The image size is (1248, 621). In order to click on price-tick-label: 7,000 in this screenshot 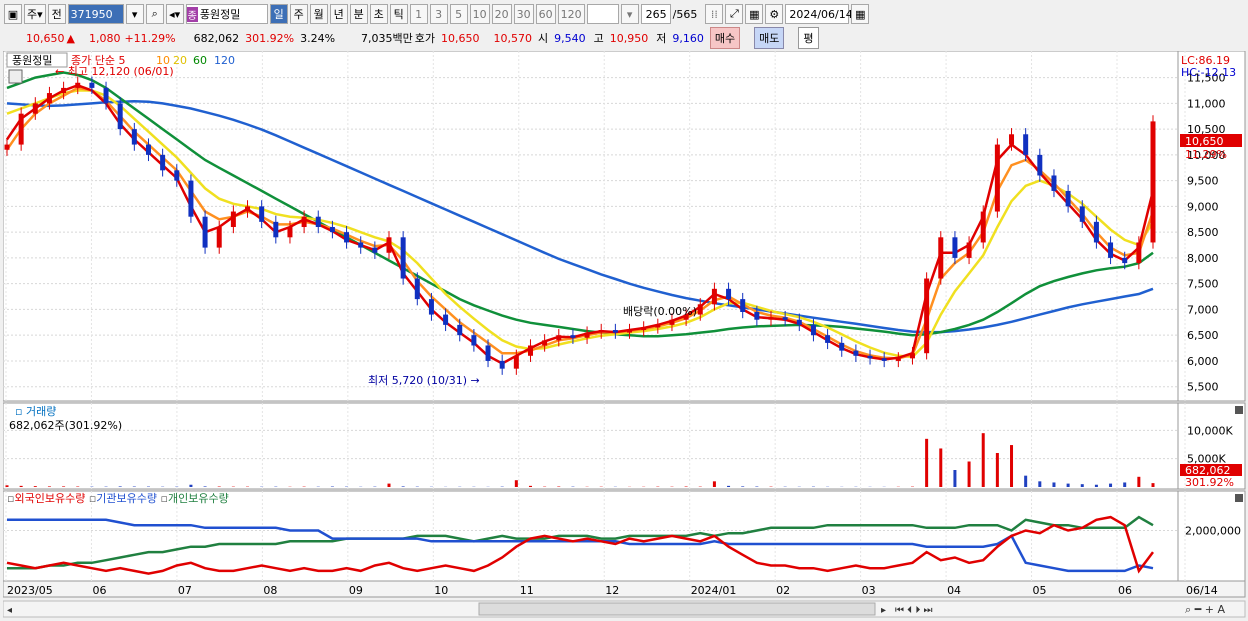, I will do `click(1203, 309)`.